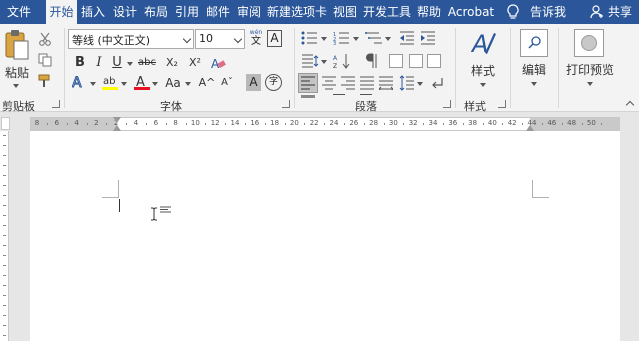 The width and height of the screenshot is (639, 341). What do you see at coordinates (374, 38) in the screenshot?
I see `multilevel-list-icon` at bounding box center [374, 38].